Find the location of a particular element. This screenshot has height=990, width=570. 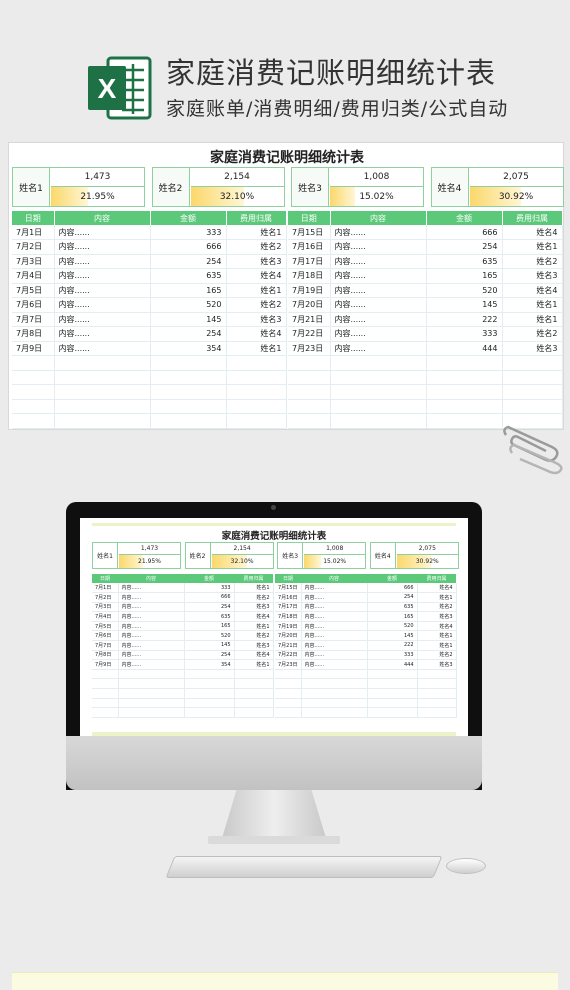

table-cell: 222 is located at coordinates (392, 645).